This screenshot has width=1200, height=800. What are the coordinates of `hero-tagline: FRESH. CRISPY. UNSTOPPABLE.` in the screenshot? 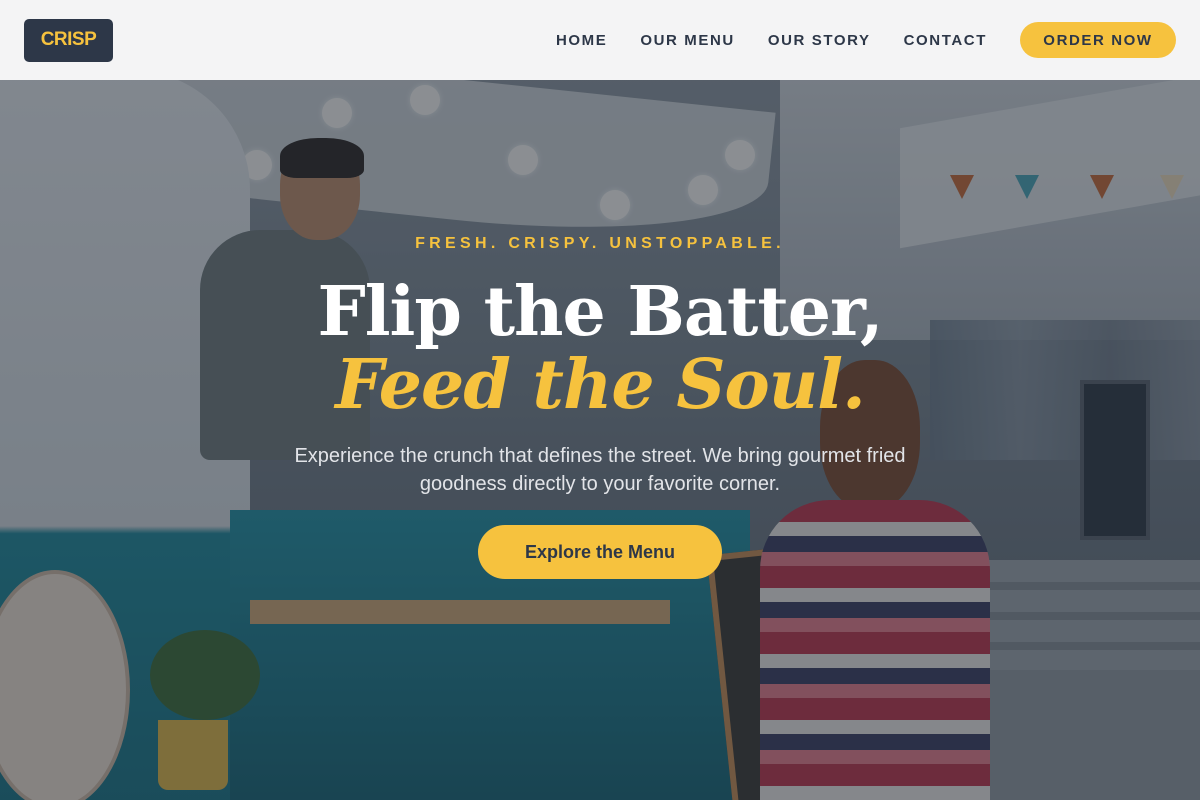 It's located at (600, 243).